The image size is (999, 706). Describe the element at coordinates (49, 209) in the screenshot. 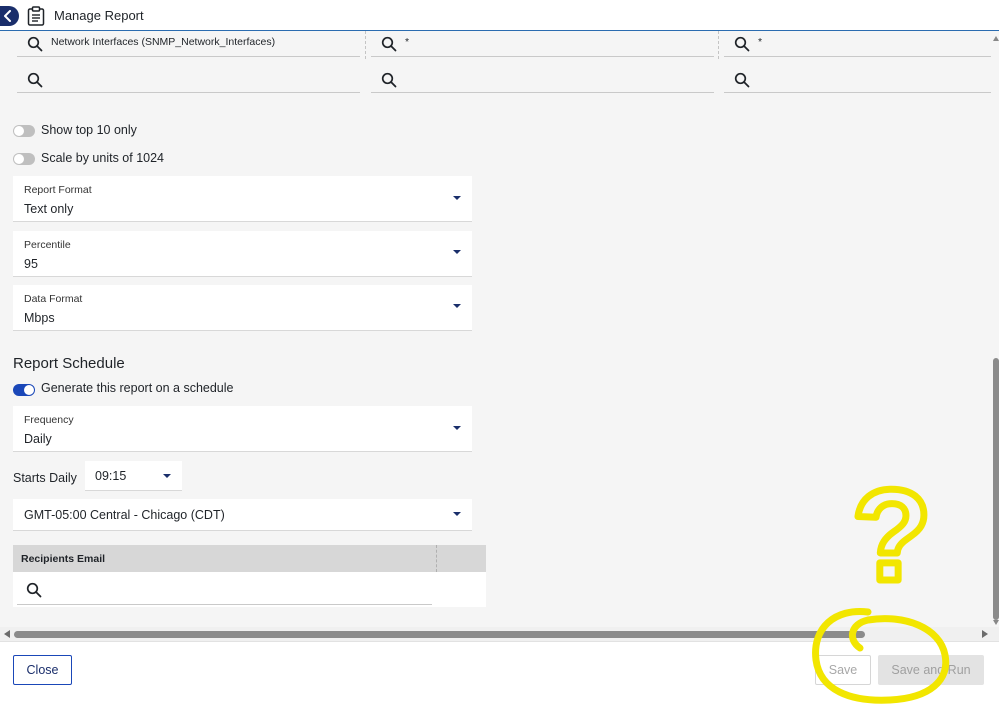

I see `report-format-value: Text only` at that location.